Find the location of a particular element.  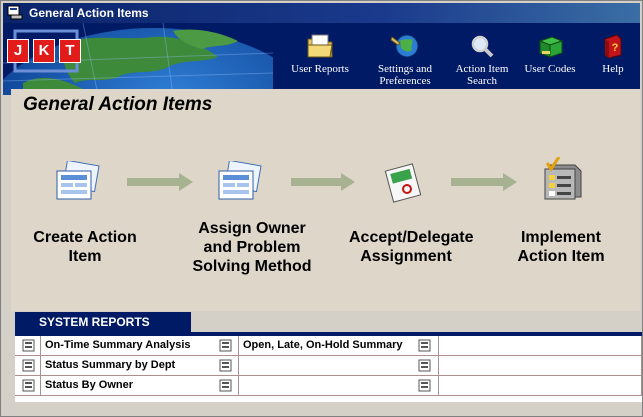

report-cell: Open, Late, On-Hold Summary is located at coordinates (339, 346).